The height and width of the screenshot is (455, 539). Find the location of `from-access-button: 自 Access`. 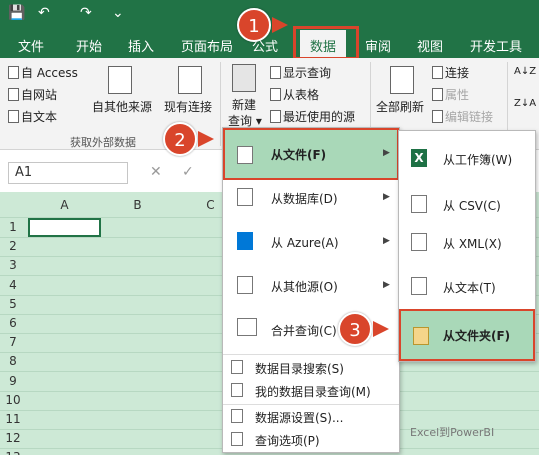

from-access-button: 自 Access is located at coordinates (43, 72).